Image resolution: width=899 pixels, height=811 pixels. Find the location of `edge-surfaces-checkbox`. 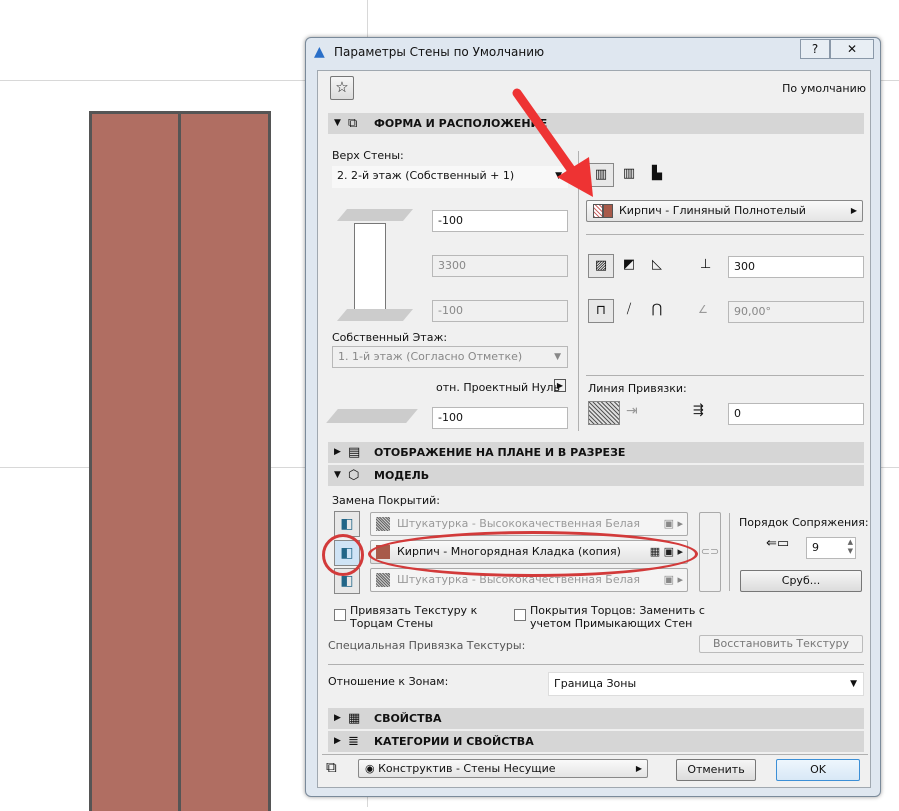

edge-surfaces-checkbox is located at coordinates (520, 615).